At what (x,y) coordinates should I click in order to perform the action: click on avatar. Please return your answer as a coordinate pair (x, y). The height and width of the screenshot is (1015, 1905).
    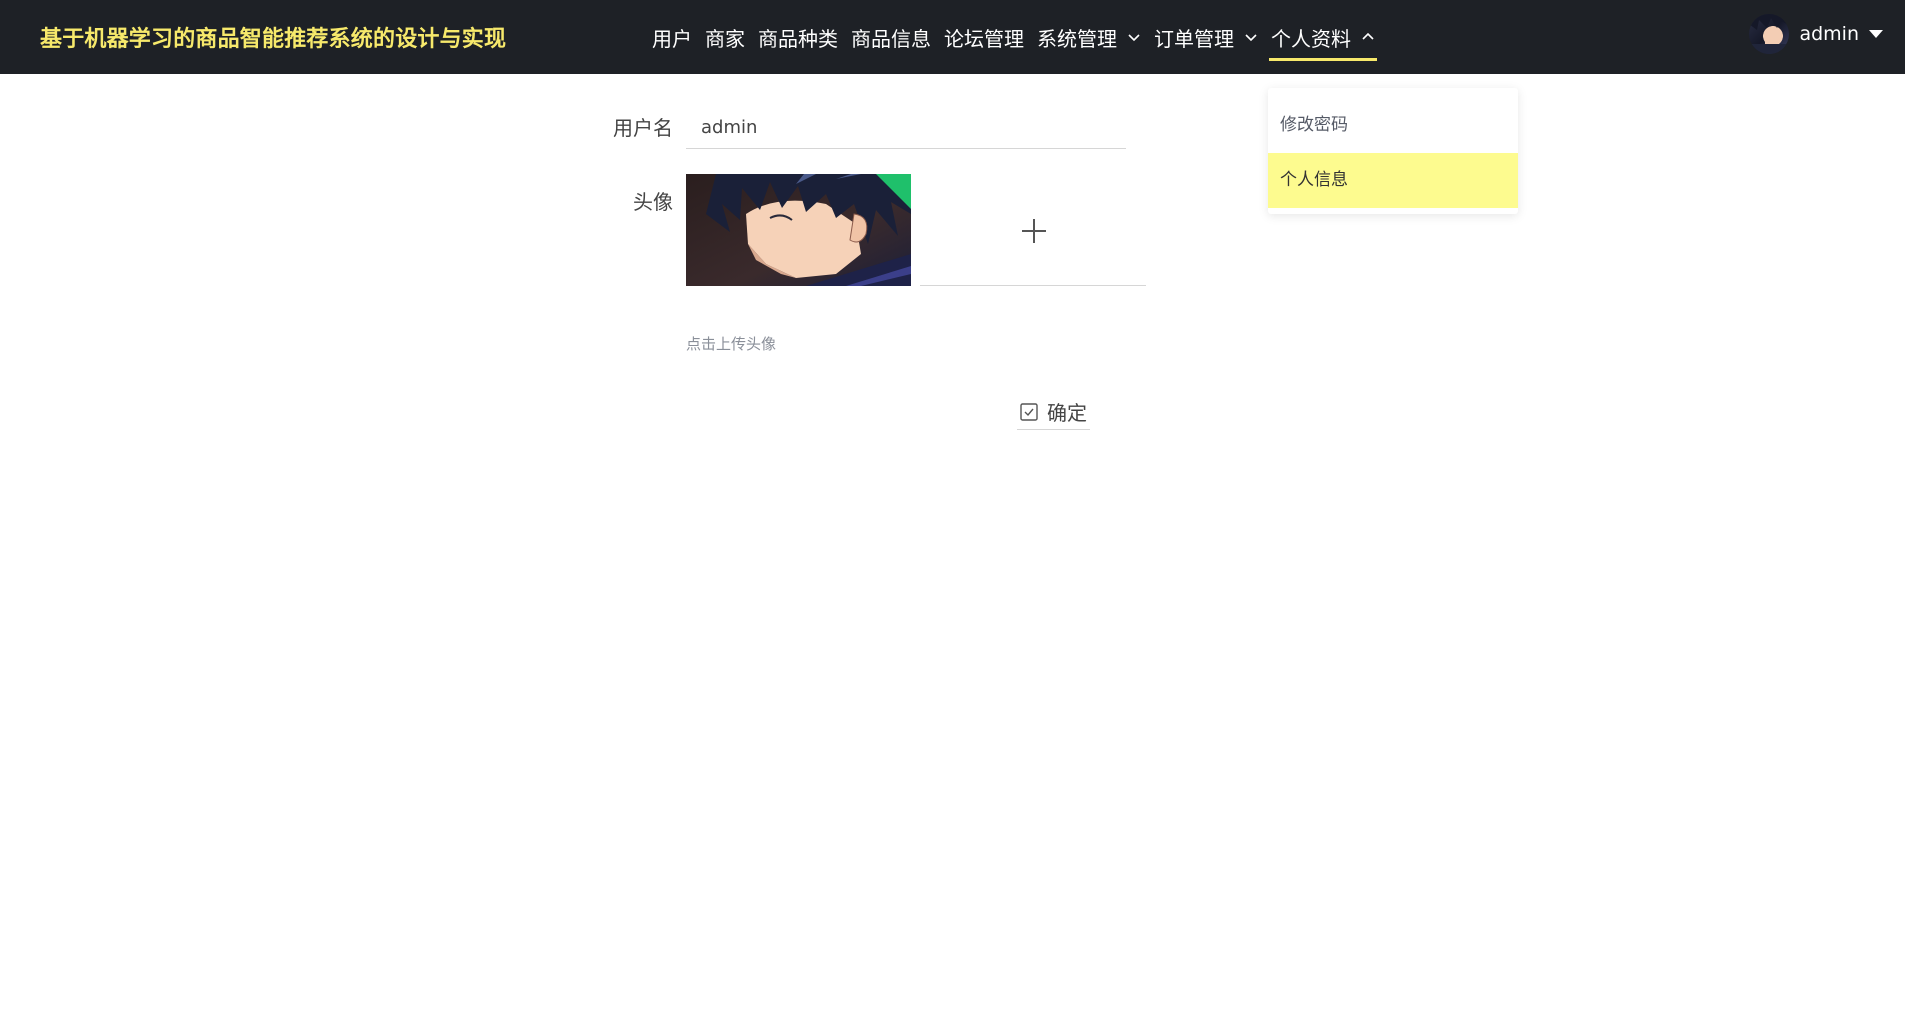
    Looking at the image, I should click on (1769, 34).